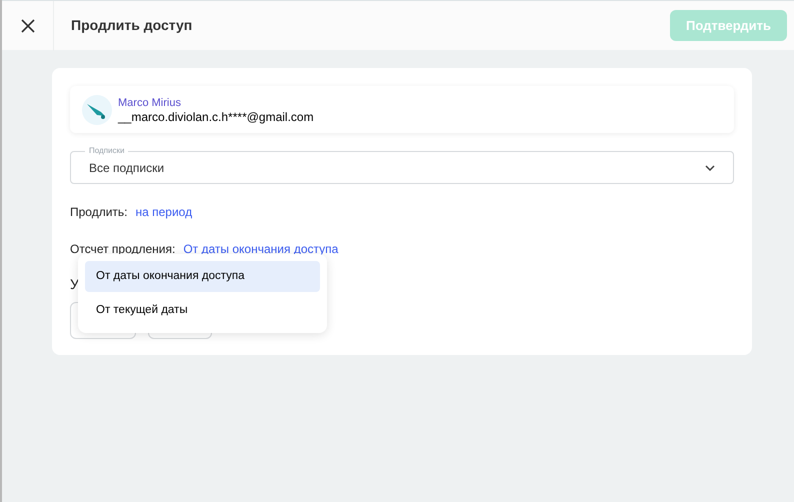 The height and width of the screenshot is (502, 794). I want to click on chevron-down-icon, so click(710, 167).